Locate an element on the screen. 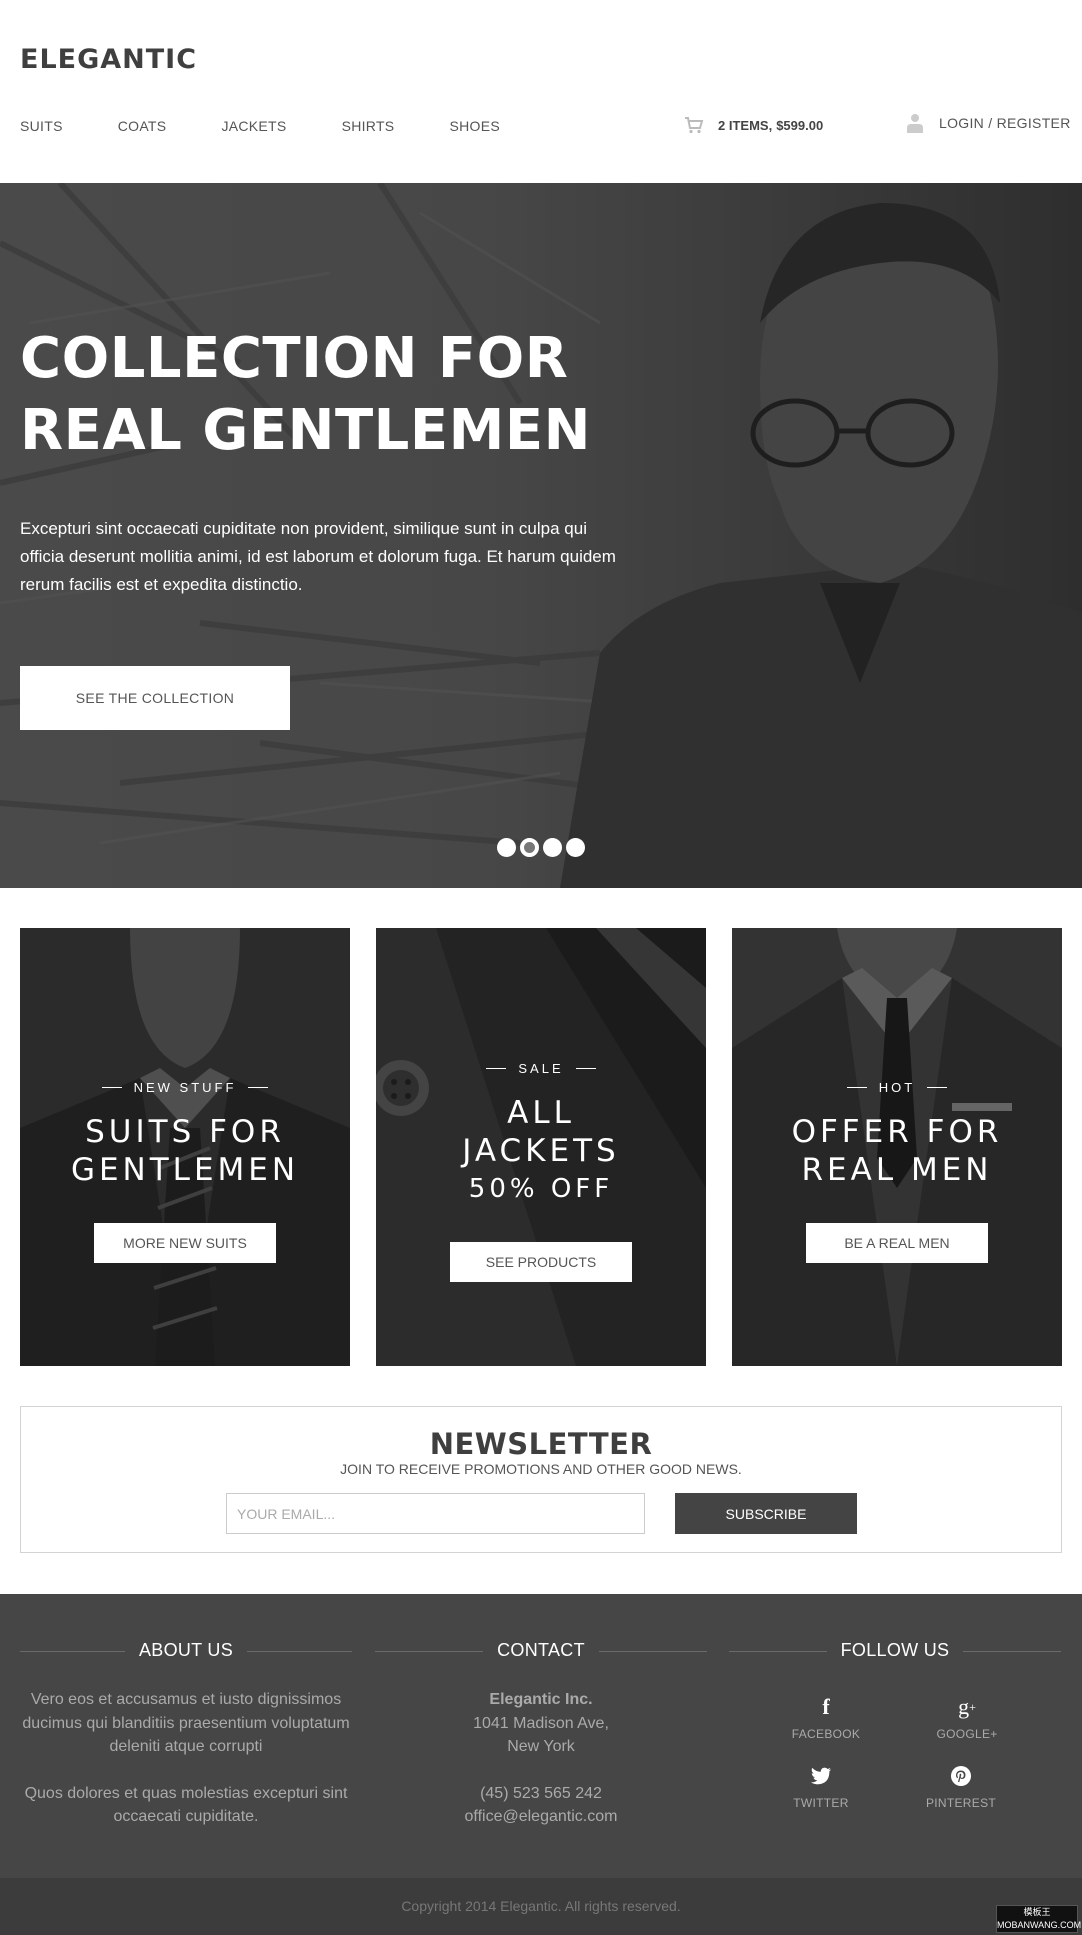 The width and height of the screenshot is (1082, 1935). pinterest-link: PINTEREST is located at coordinates (961, 1785).